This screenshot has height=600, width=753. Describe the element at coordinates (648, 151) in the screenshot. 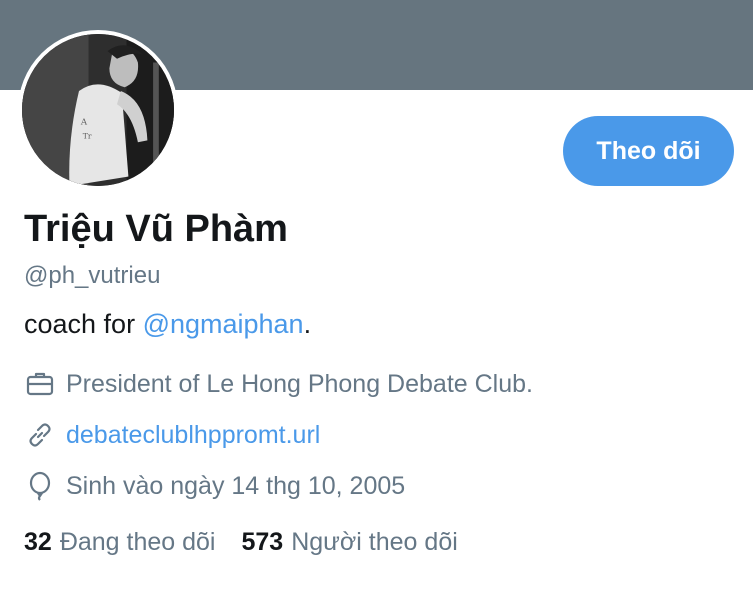

I see `follow-button: Theo dõi` at that location.